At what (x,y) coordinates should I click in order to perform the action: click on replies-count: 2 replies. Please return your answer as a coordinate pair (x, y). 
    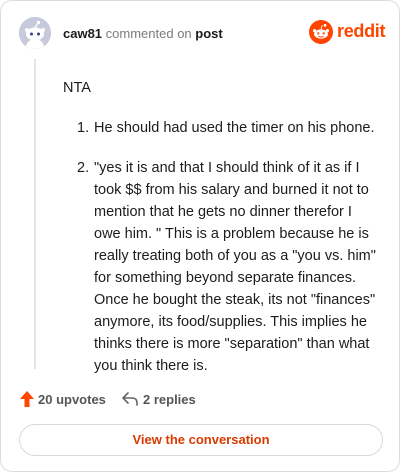
    Looking at the image, I should click on (169, 399).